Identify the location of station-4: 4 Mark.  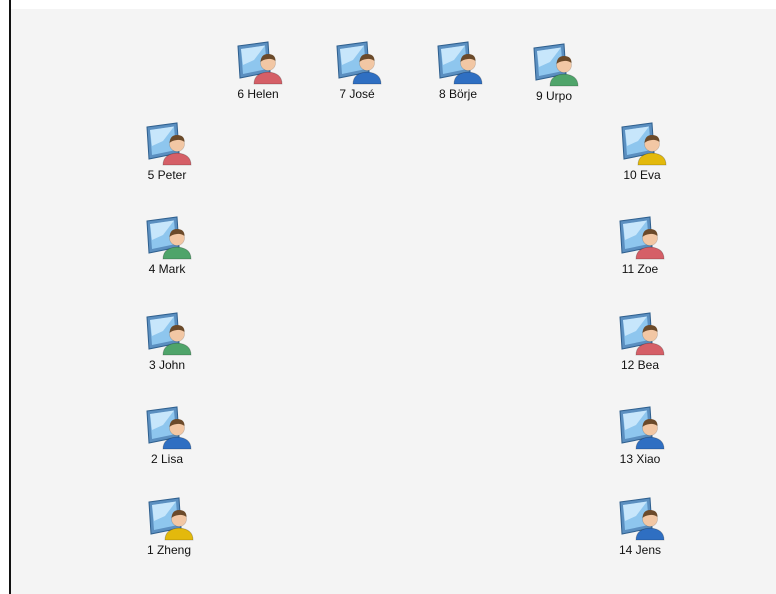
(167, 248).